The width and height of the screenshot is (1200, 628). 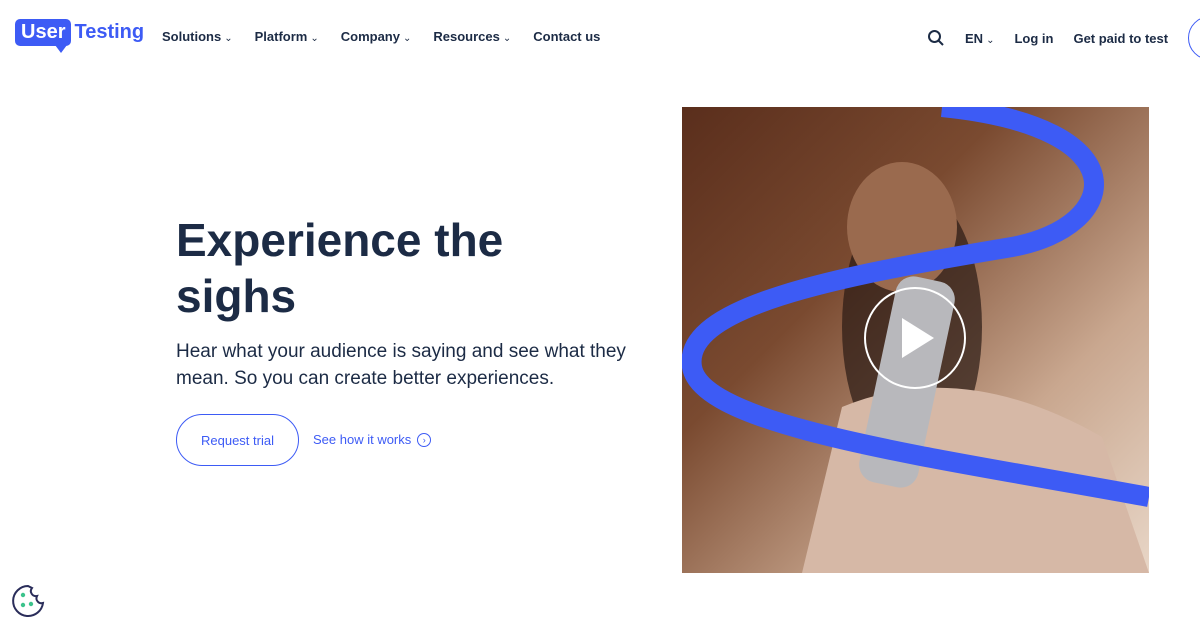 What do you see at coordinates (28, 601) in the screenshot?
I see `cookie-icon` at bounding box center [28, 601].